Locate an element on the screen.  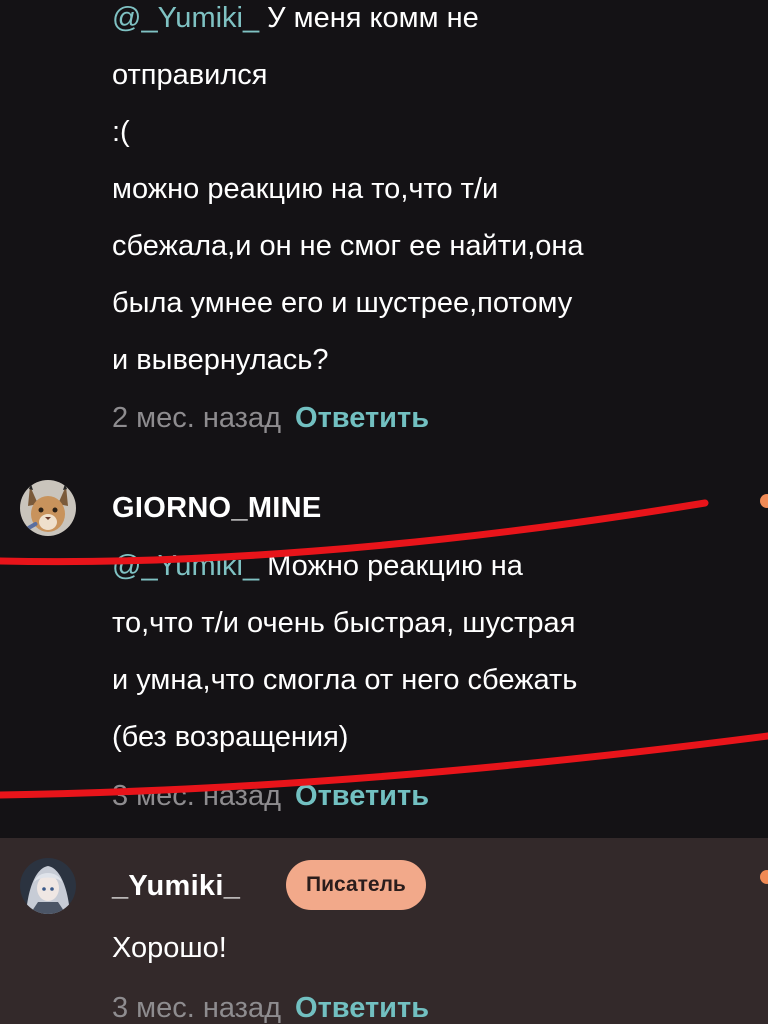
anime-girl-avatar-icon is located at coordinates (48, 886).